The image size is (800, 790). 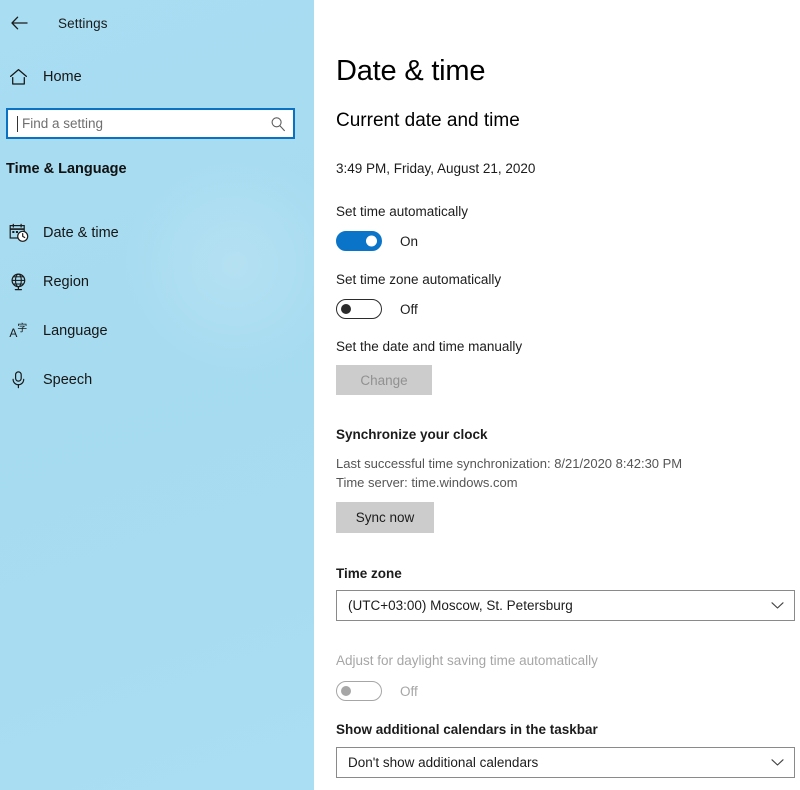 I want to click on sidebar-nav: Date & time Region A 字 Language Speech, so click(x=157, y=306).